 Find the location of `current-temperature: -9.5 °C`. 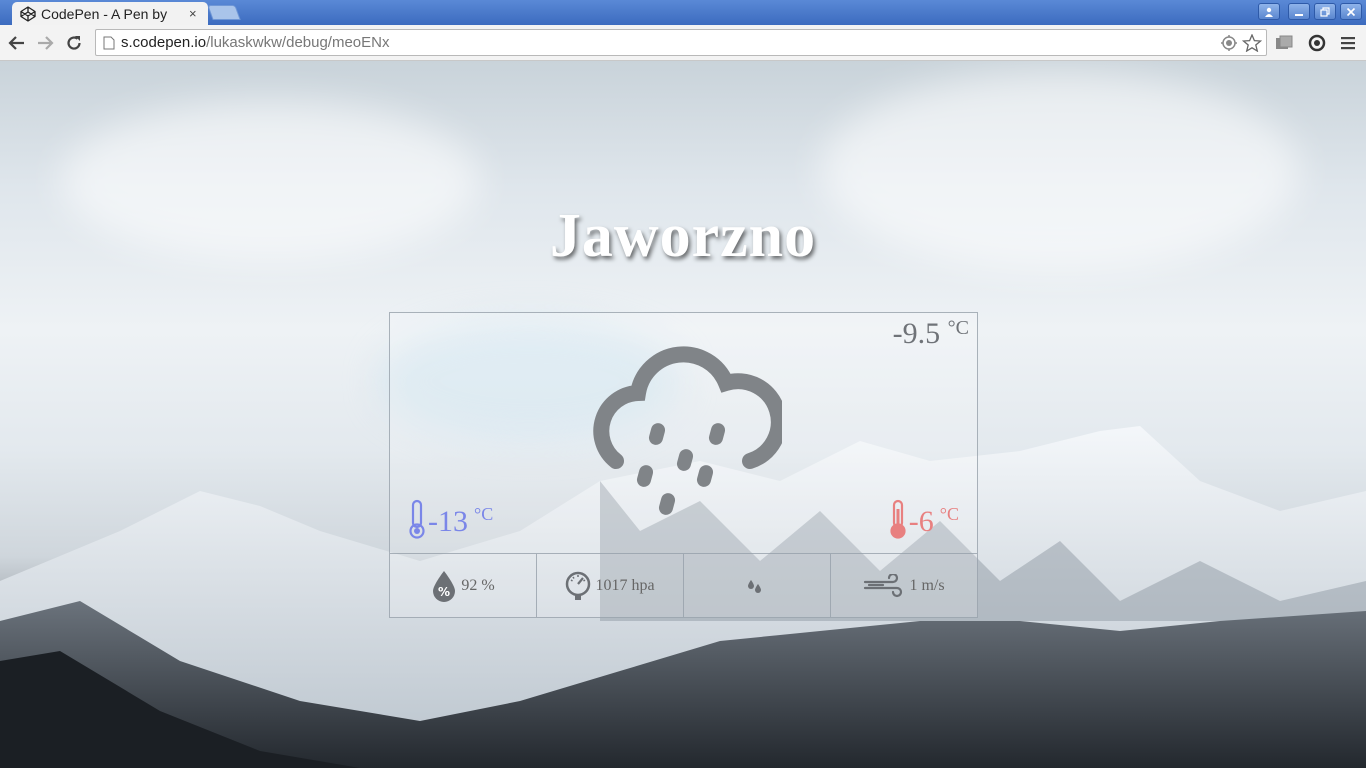

current-temperature: -9.5 °C is located at coordinates (931, 334).